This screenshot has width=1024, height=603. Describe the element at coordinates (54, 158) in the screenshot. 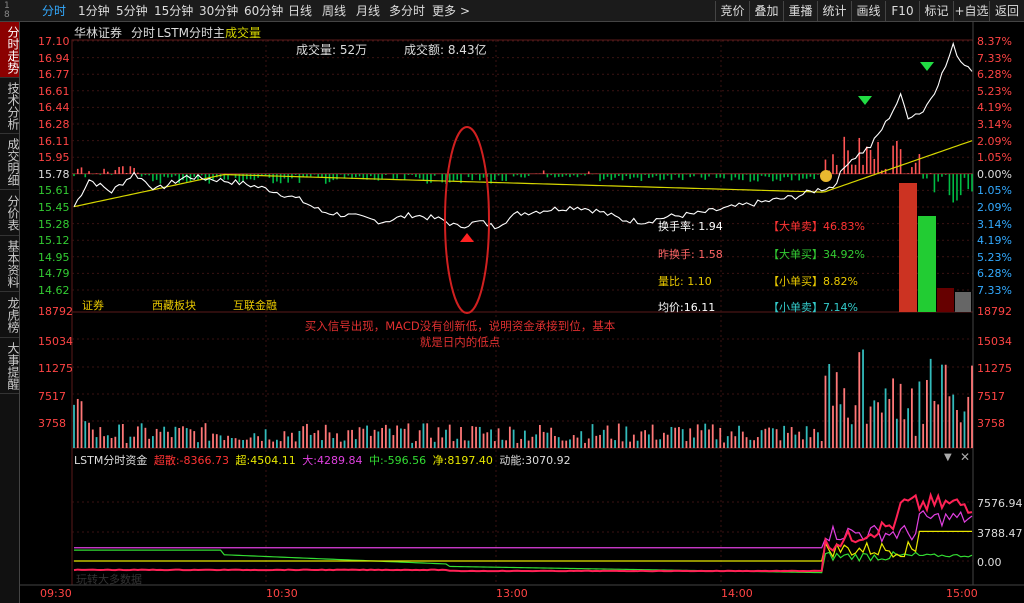

I see `price-tick-7: 15.95` at that location.